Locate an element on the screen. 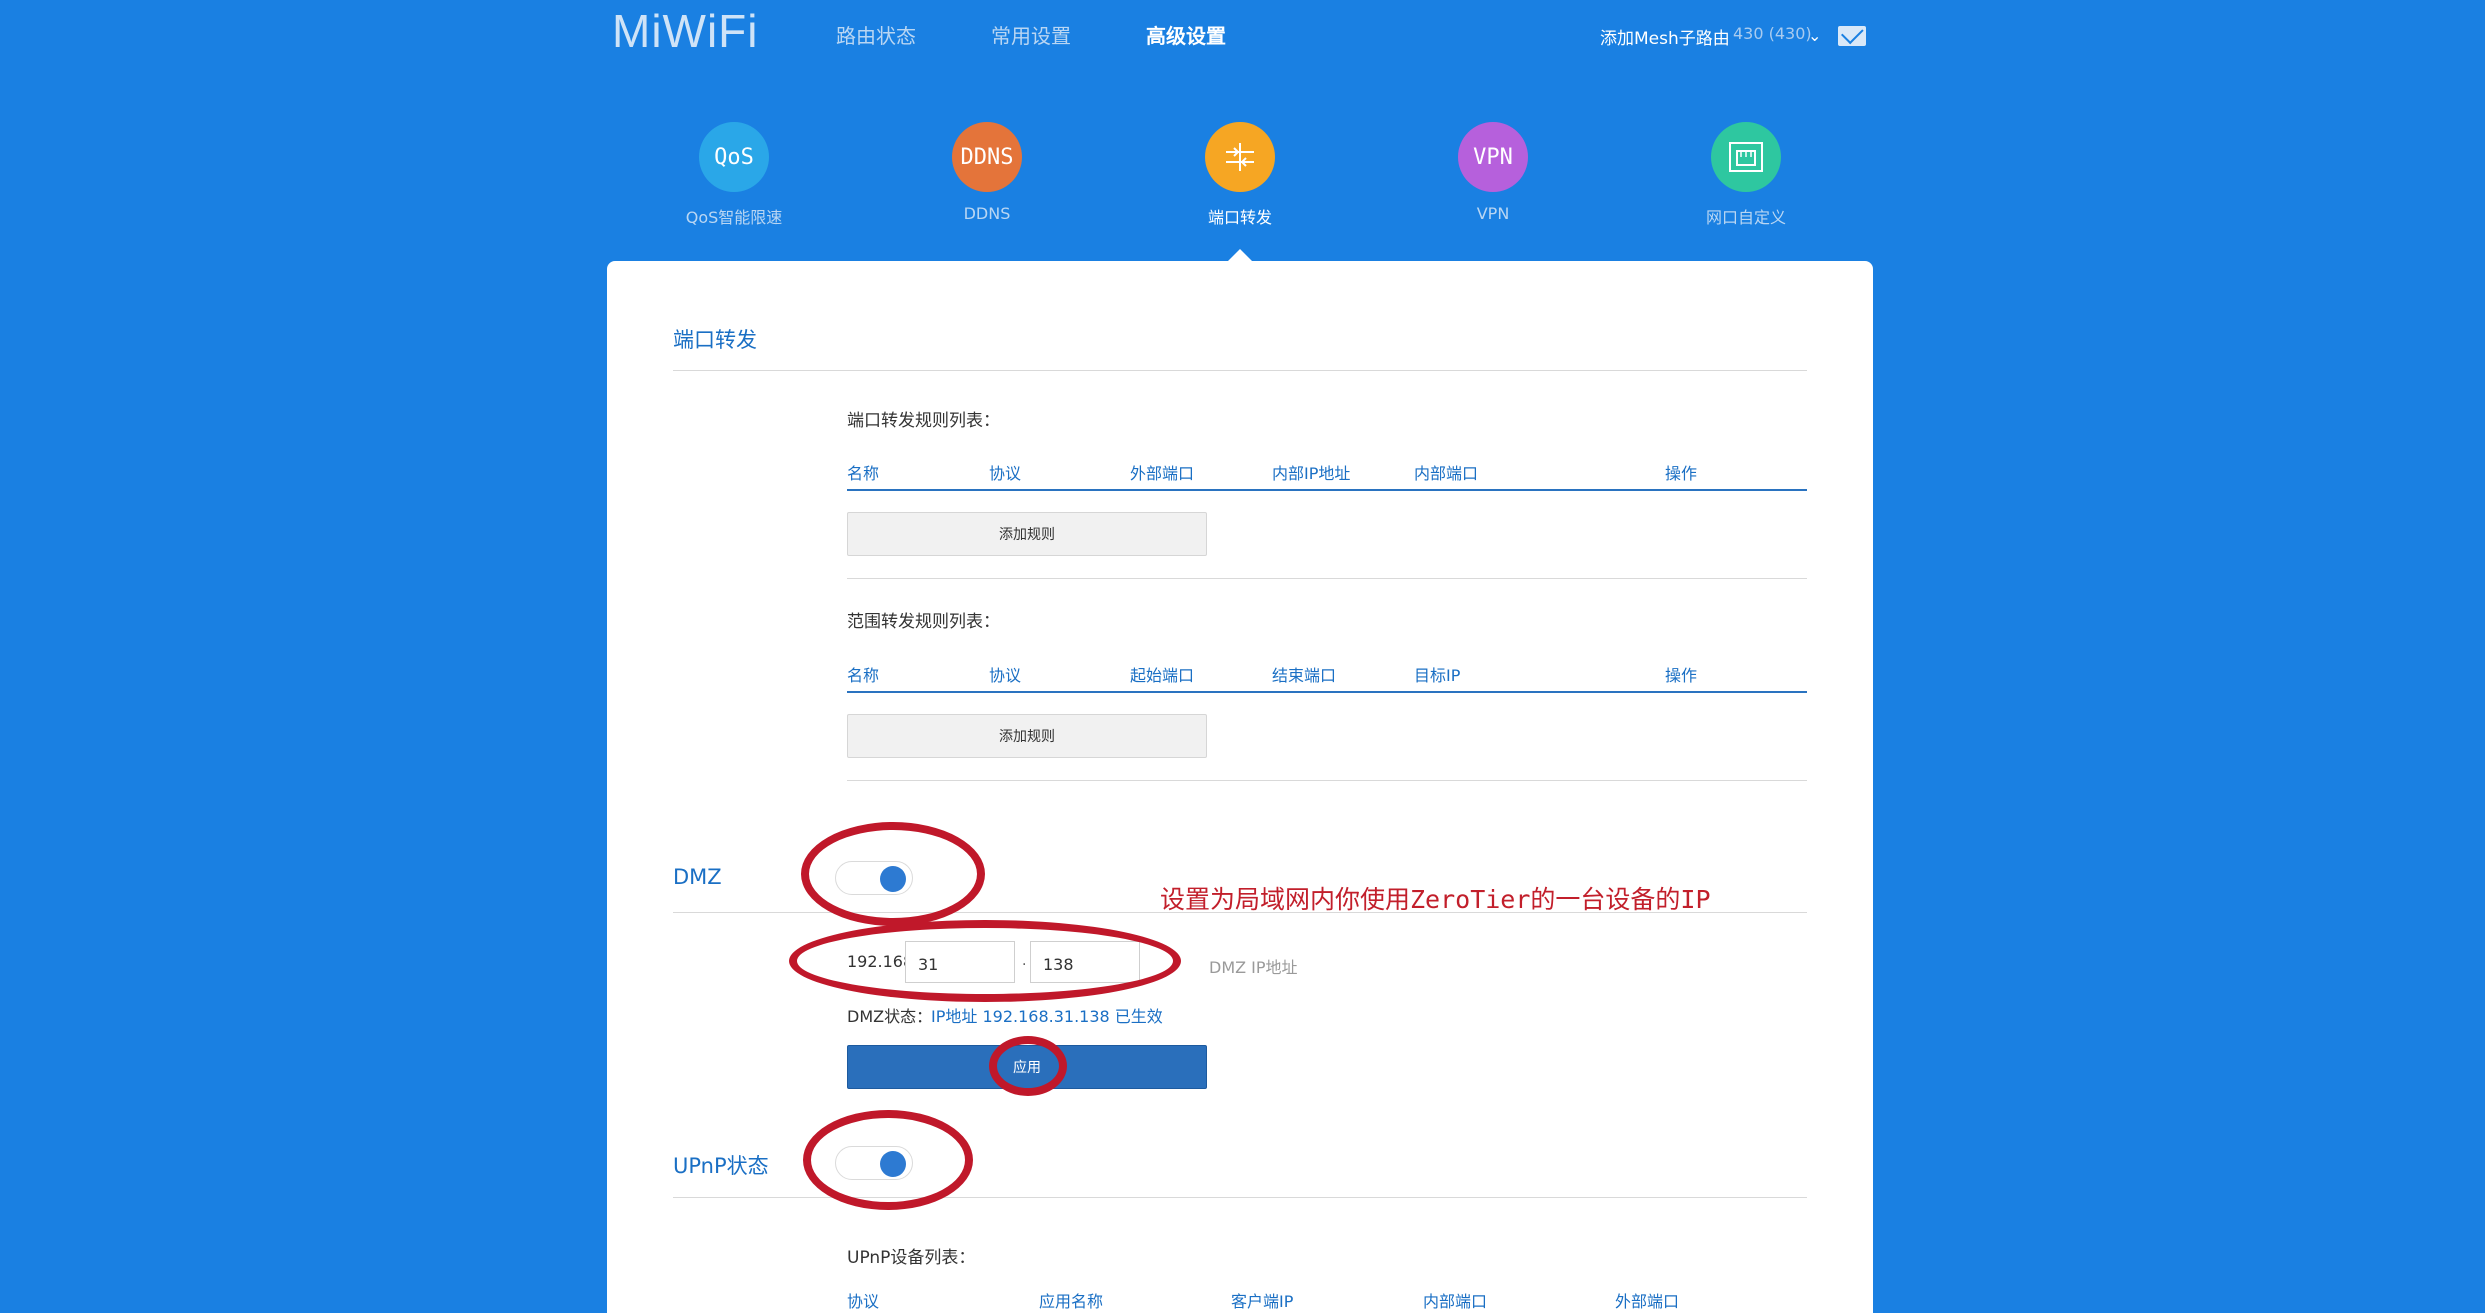 The image size is (2485, 1313). subnav-vpn: VPN VPN is located at coordinates (1493, 172).